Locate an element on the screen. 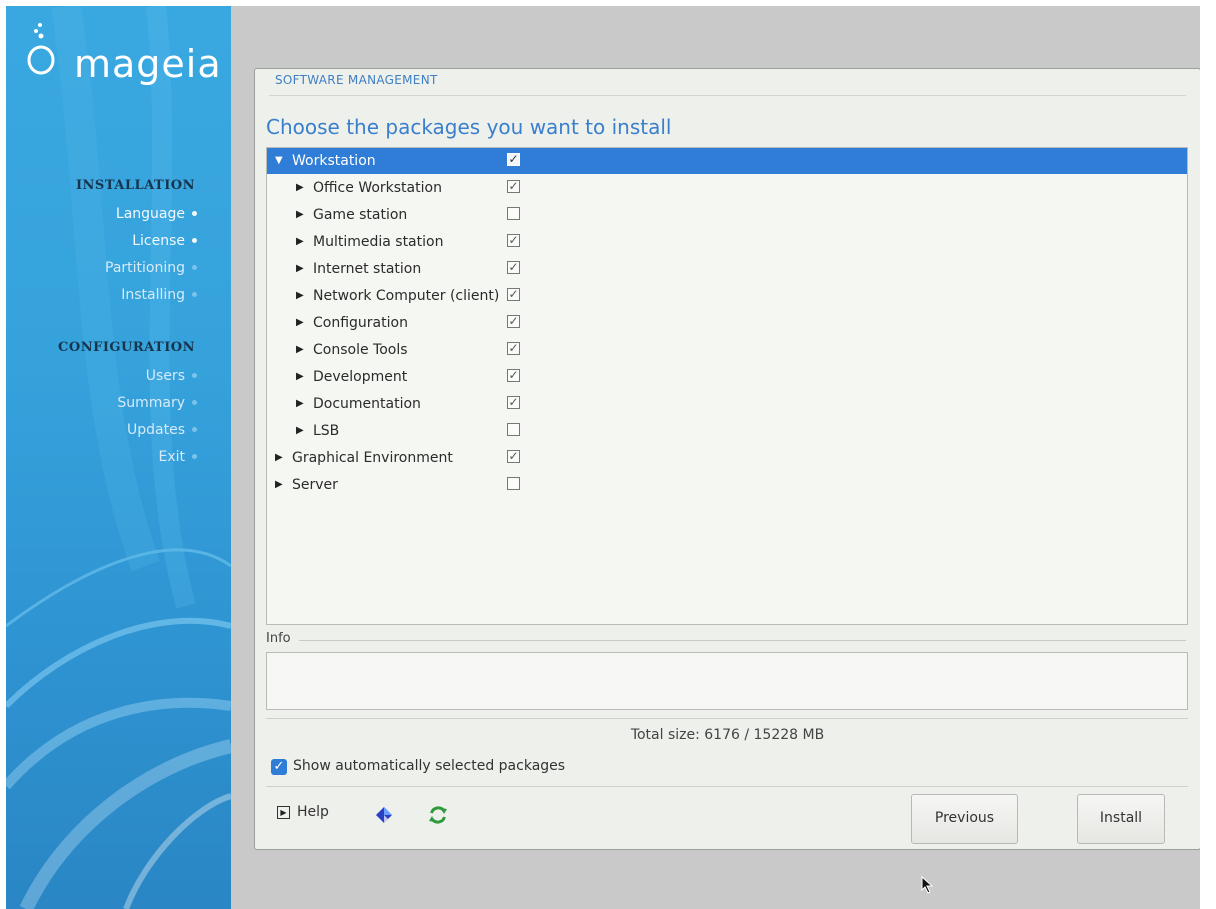 The image size is (1216, 909). show-automatic-packages-checkbox: ✓ is located at coordinates (279, 767).